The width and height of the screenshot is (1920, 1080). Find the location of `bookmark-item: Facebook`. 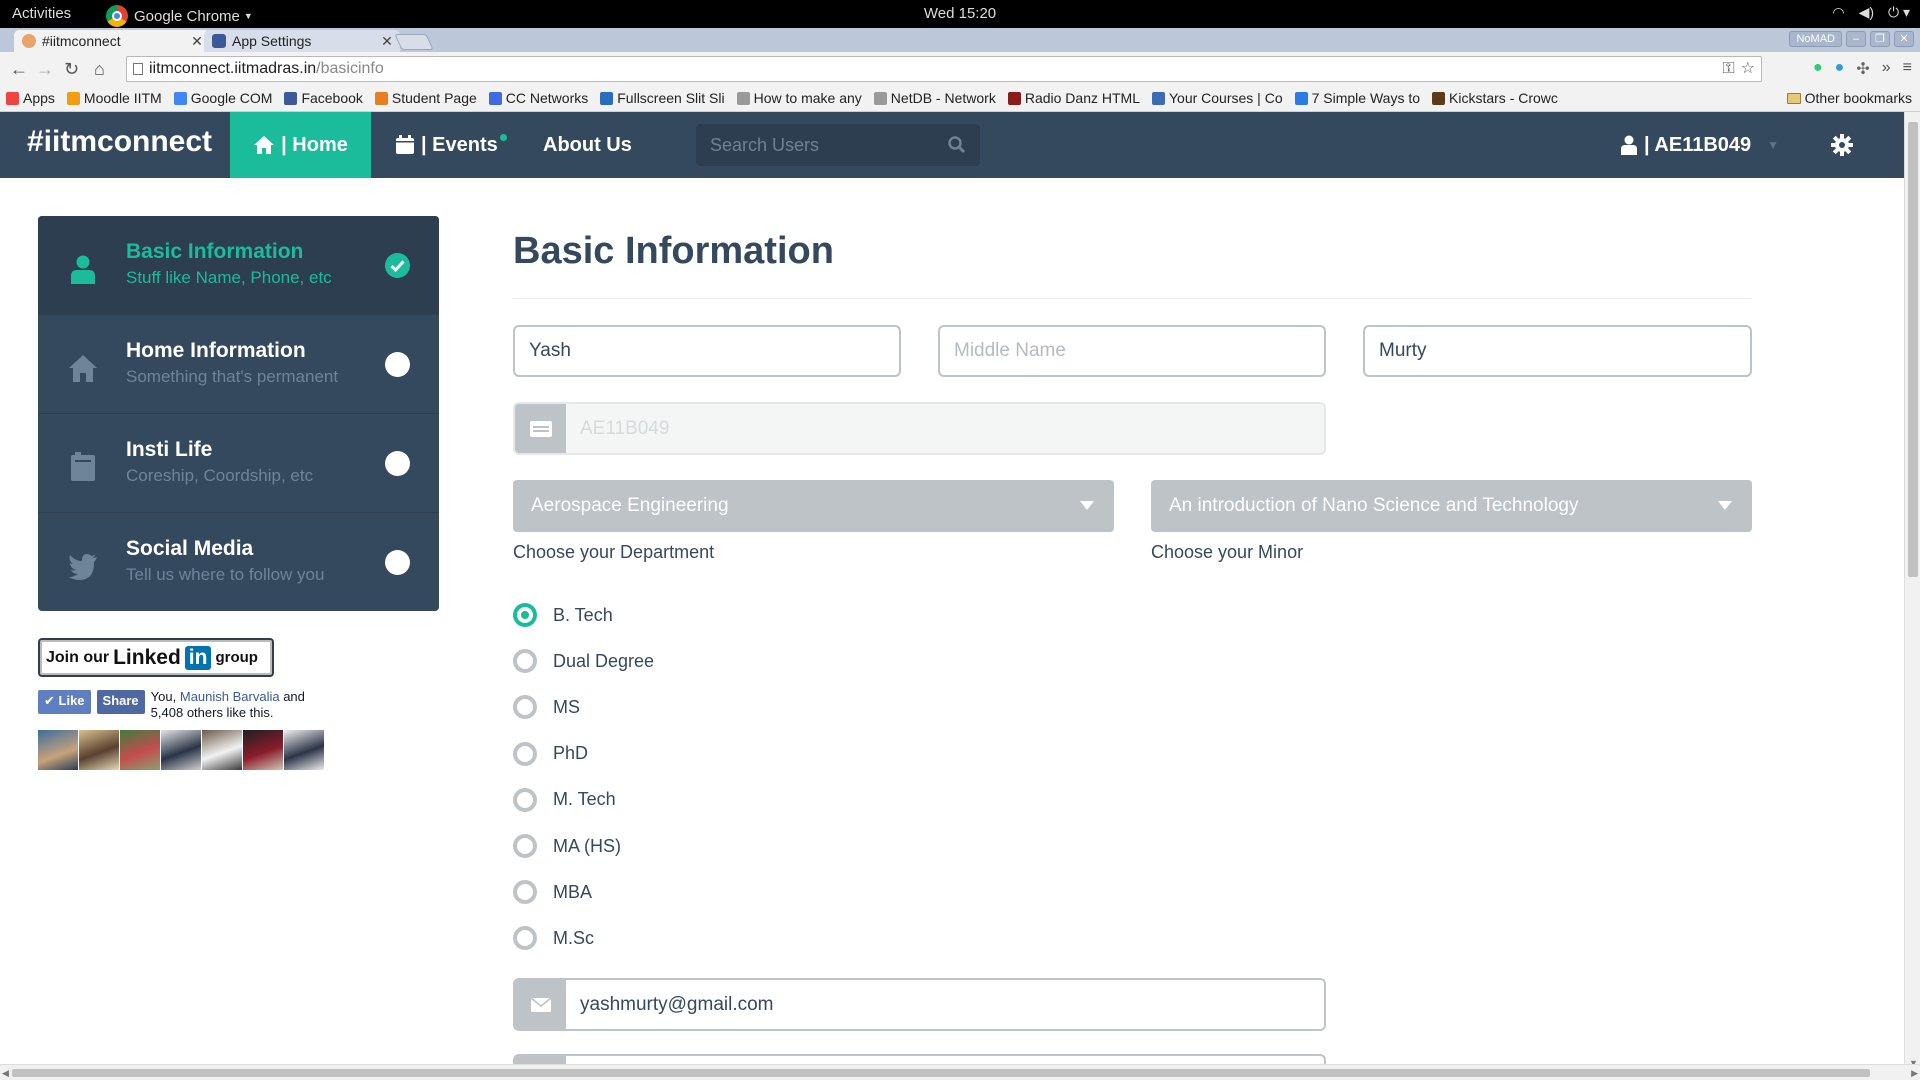

bookmark-item: Facebook is located at coordinates (323, 98).